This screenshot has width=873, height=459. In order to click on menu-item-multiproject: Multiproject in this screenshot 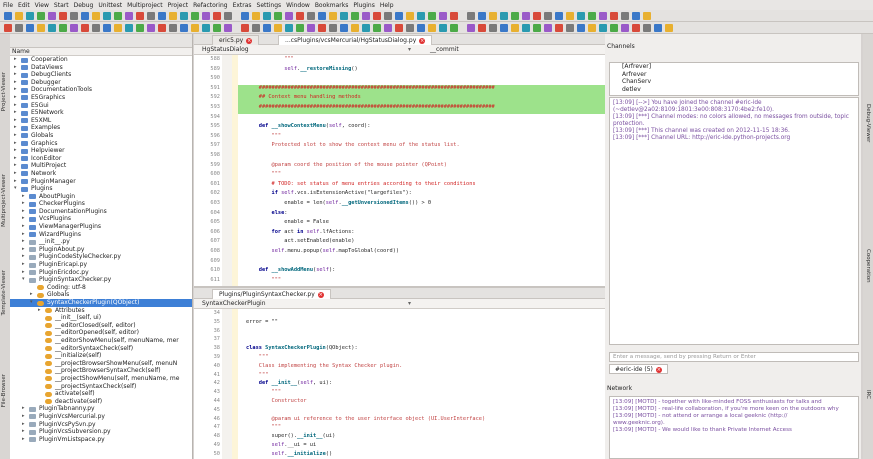, I will do `click(145, 5)`.